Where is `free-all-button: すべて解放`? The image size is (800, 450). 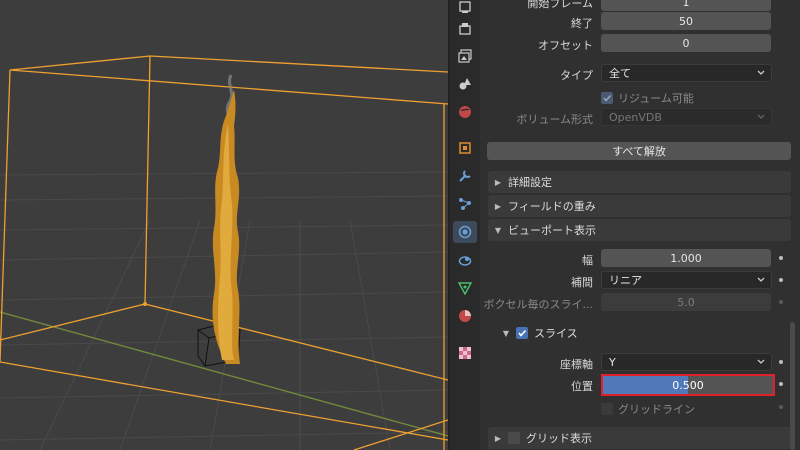
free-all-button: すべて解放 is located at coordinates (639, 151).